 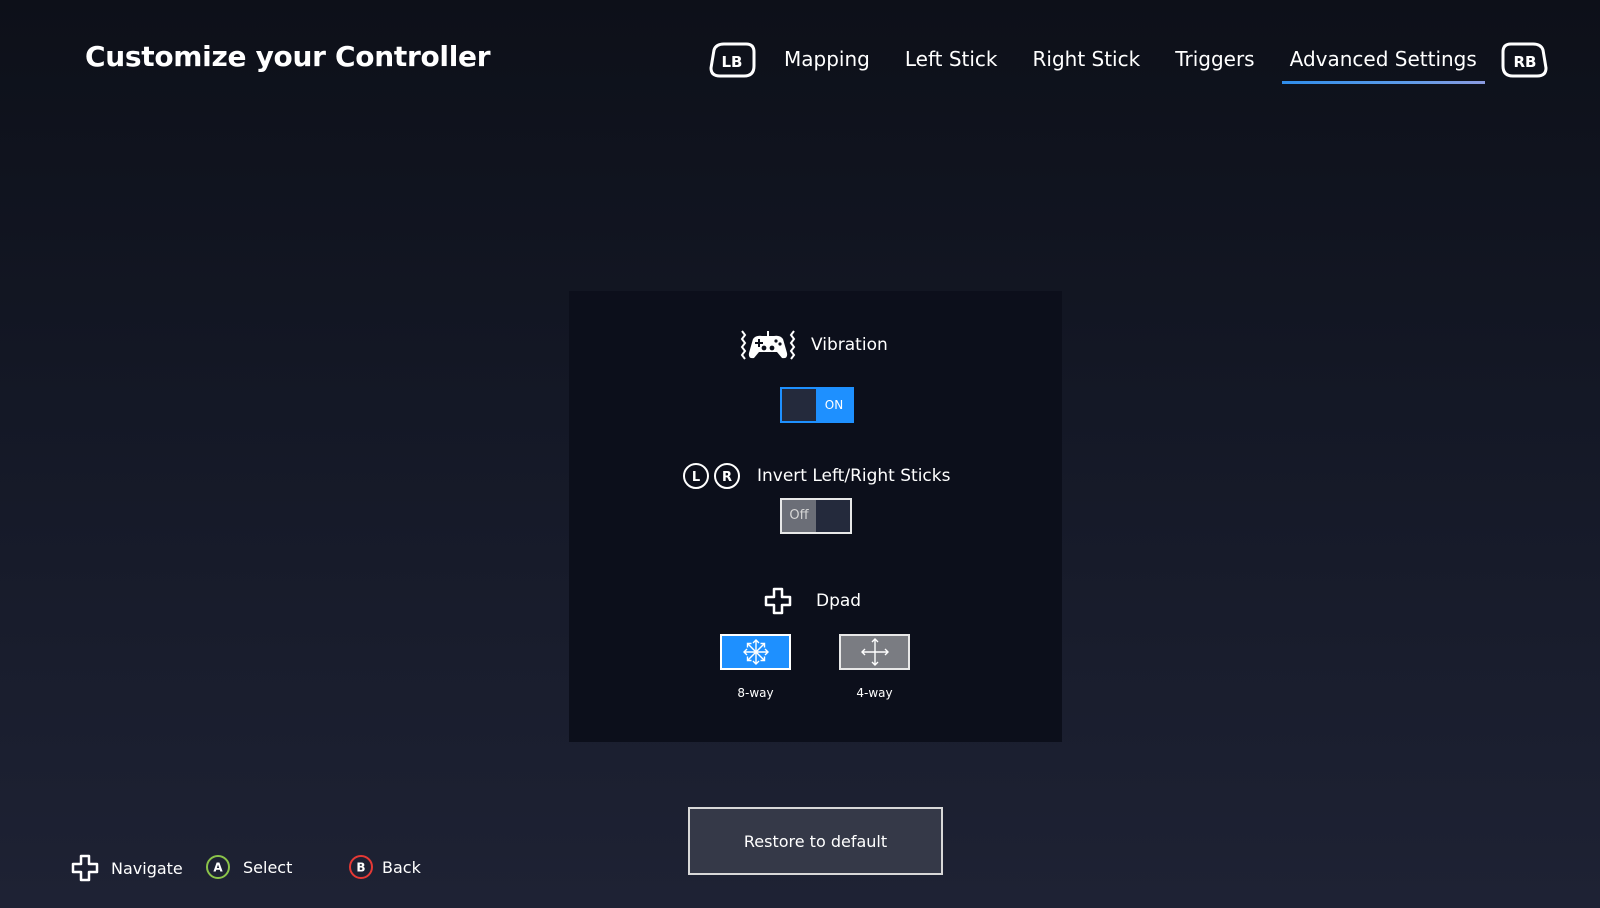 I want to click on left-stick-letter: L, so click(x=696, y=477).